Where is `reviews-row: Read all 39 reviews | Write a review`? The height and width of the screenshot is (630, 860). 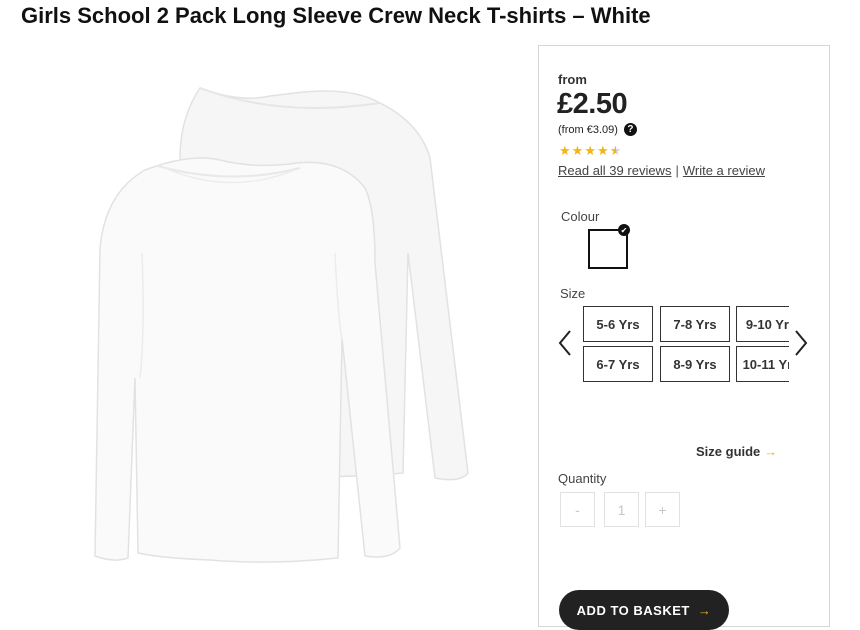 reviews-row: Read all 39 reviews | Write a review is located at coordinates (661, 170).